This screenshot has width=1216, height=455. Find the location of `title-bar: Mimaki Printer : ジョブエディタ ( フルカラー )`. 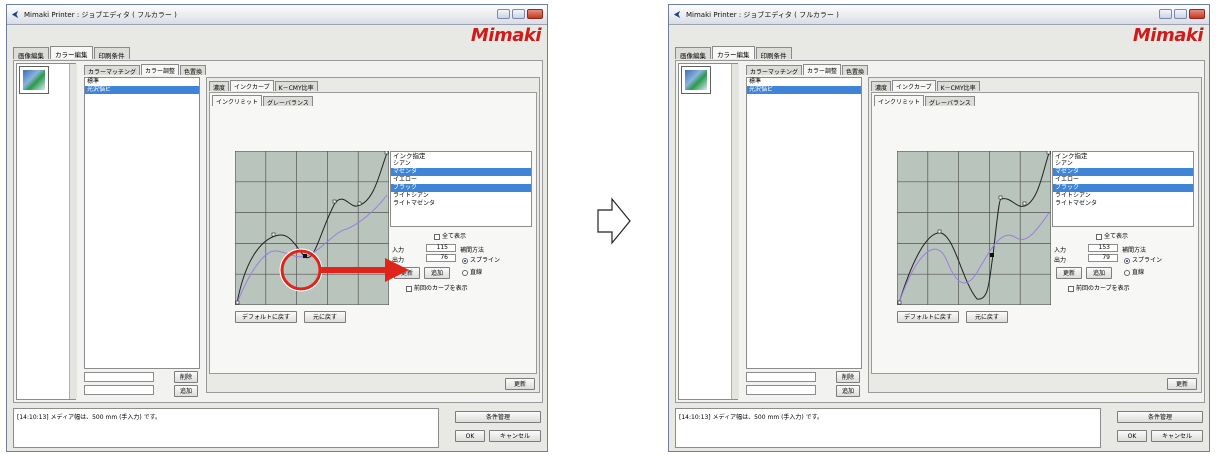

title-bar: Mimaki Printer : ジョブエディタ ( フルカラー ) is located at coordinates (277, 15).